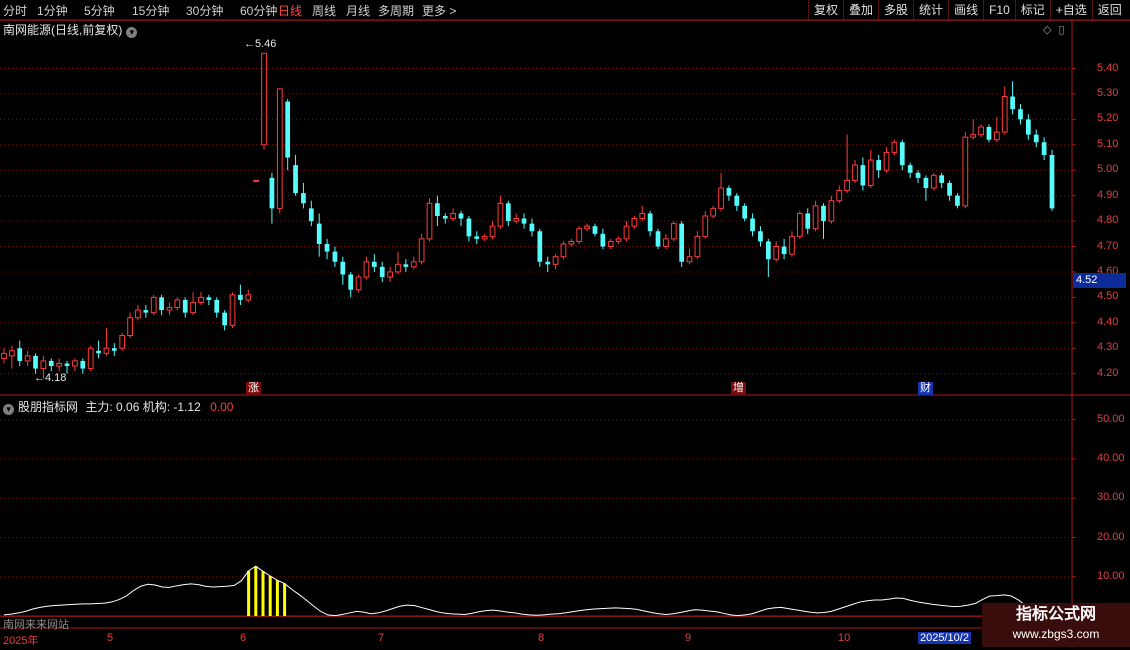 This screenshot has width=1130, height=650. What do you see at coordinates (143, 407) in the screenshot?
I see `indicator-values: 主力: 0.06 机构: -1.12` at bounding box center [143, 407].